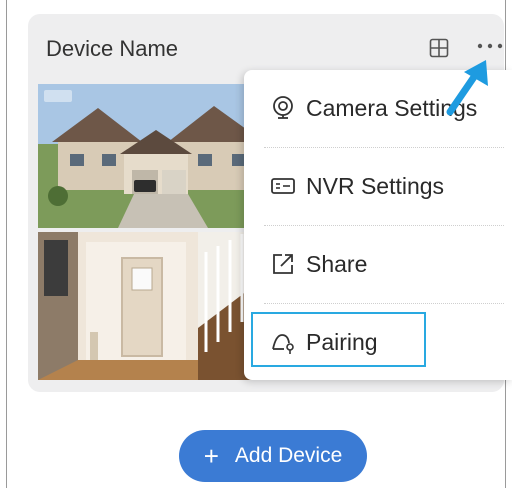 The width and height of the screenshot is (512, 492). Describe the element at coordinates (155, 156) in the screenshot. I see `camera-feed-exterior` at that location.